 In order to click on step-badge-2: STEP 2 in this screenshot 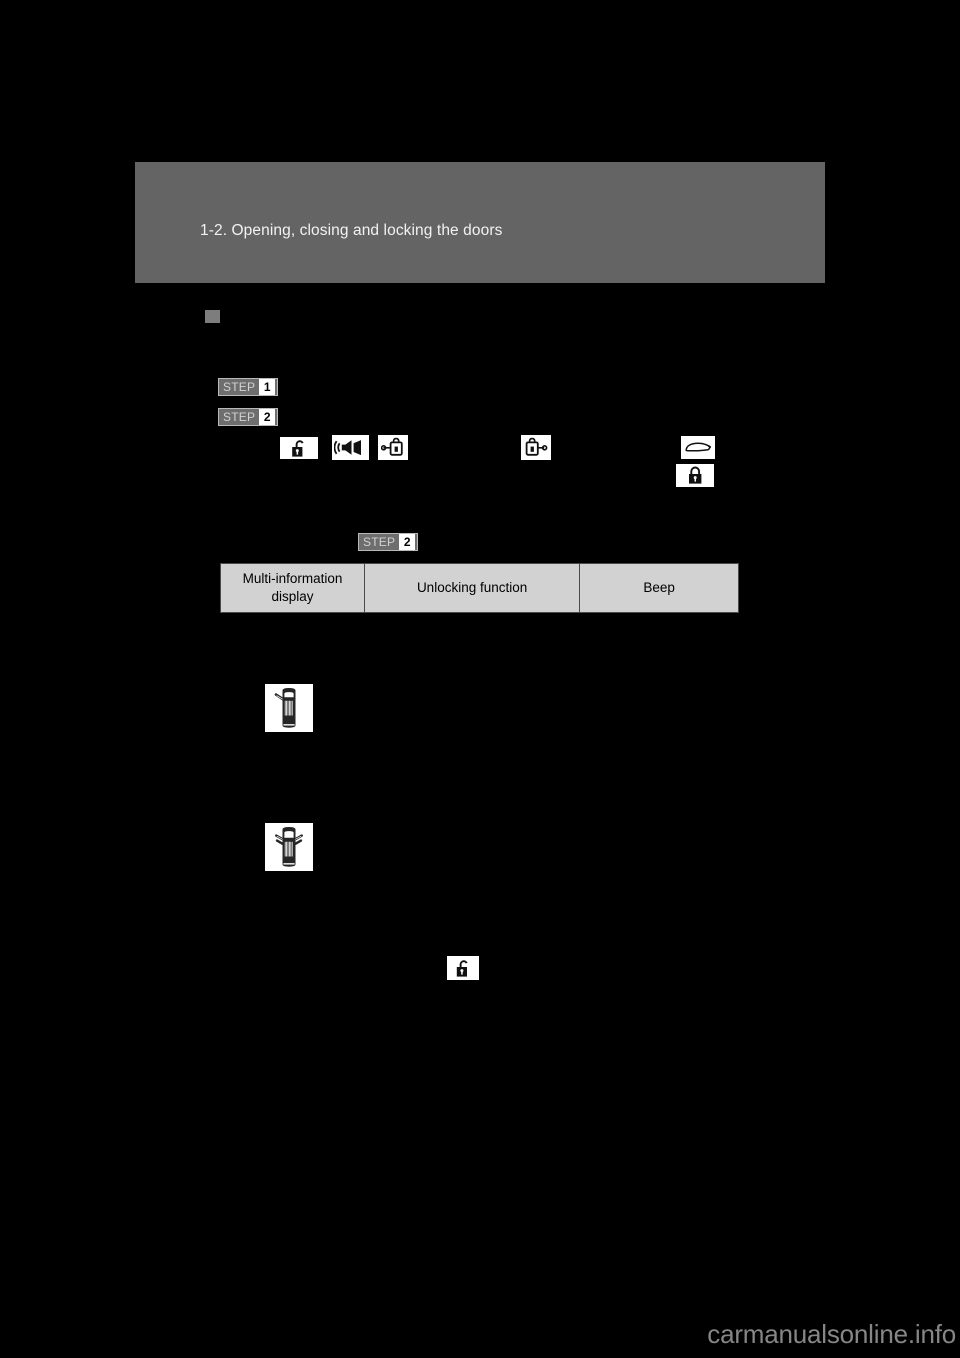, I will do `click(248, 417)`.